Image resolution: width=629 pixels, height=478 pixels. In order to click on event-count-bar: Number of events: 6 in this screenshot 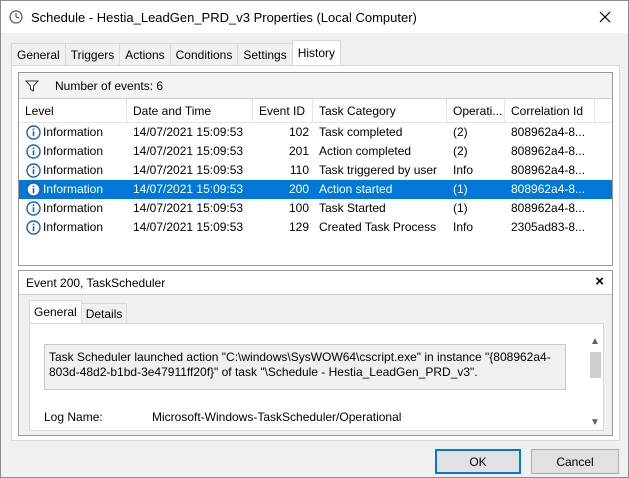, I will do `click(315, 86)`.